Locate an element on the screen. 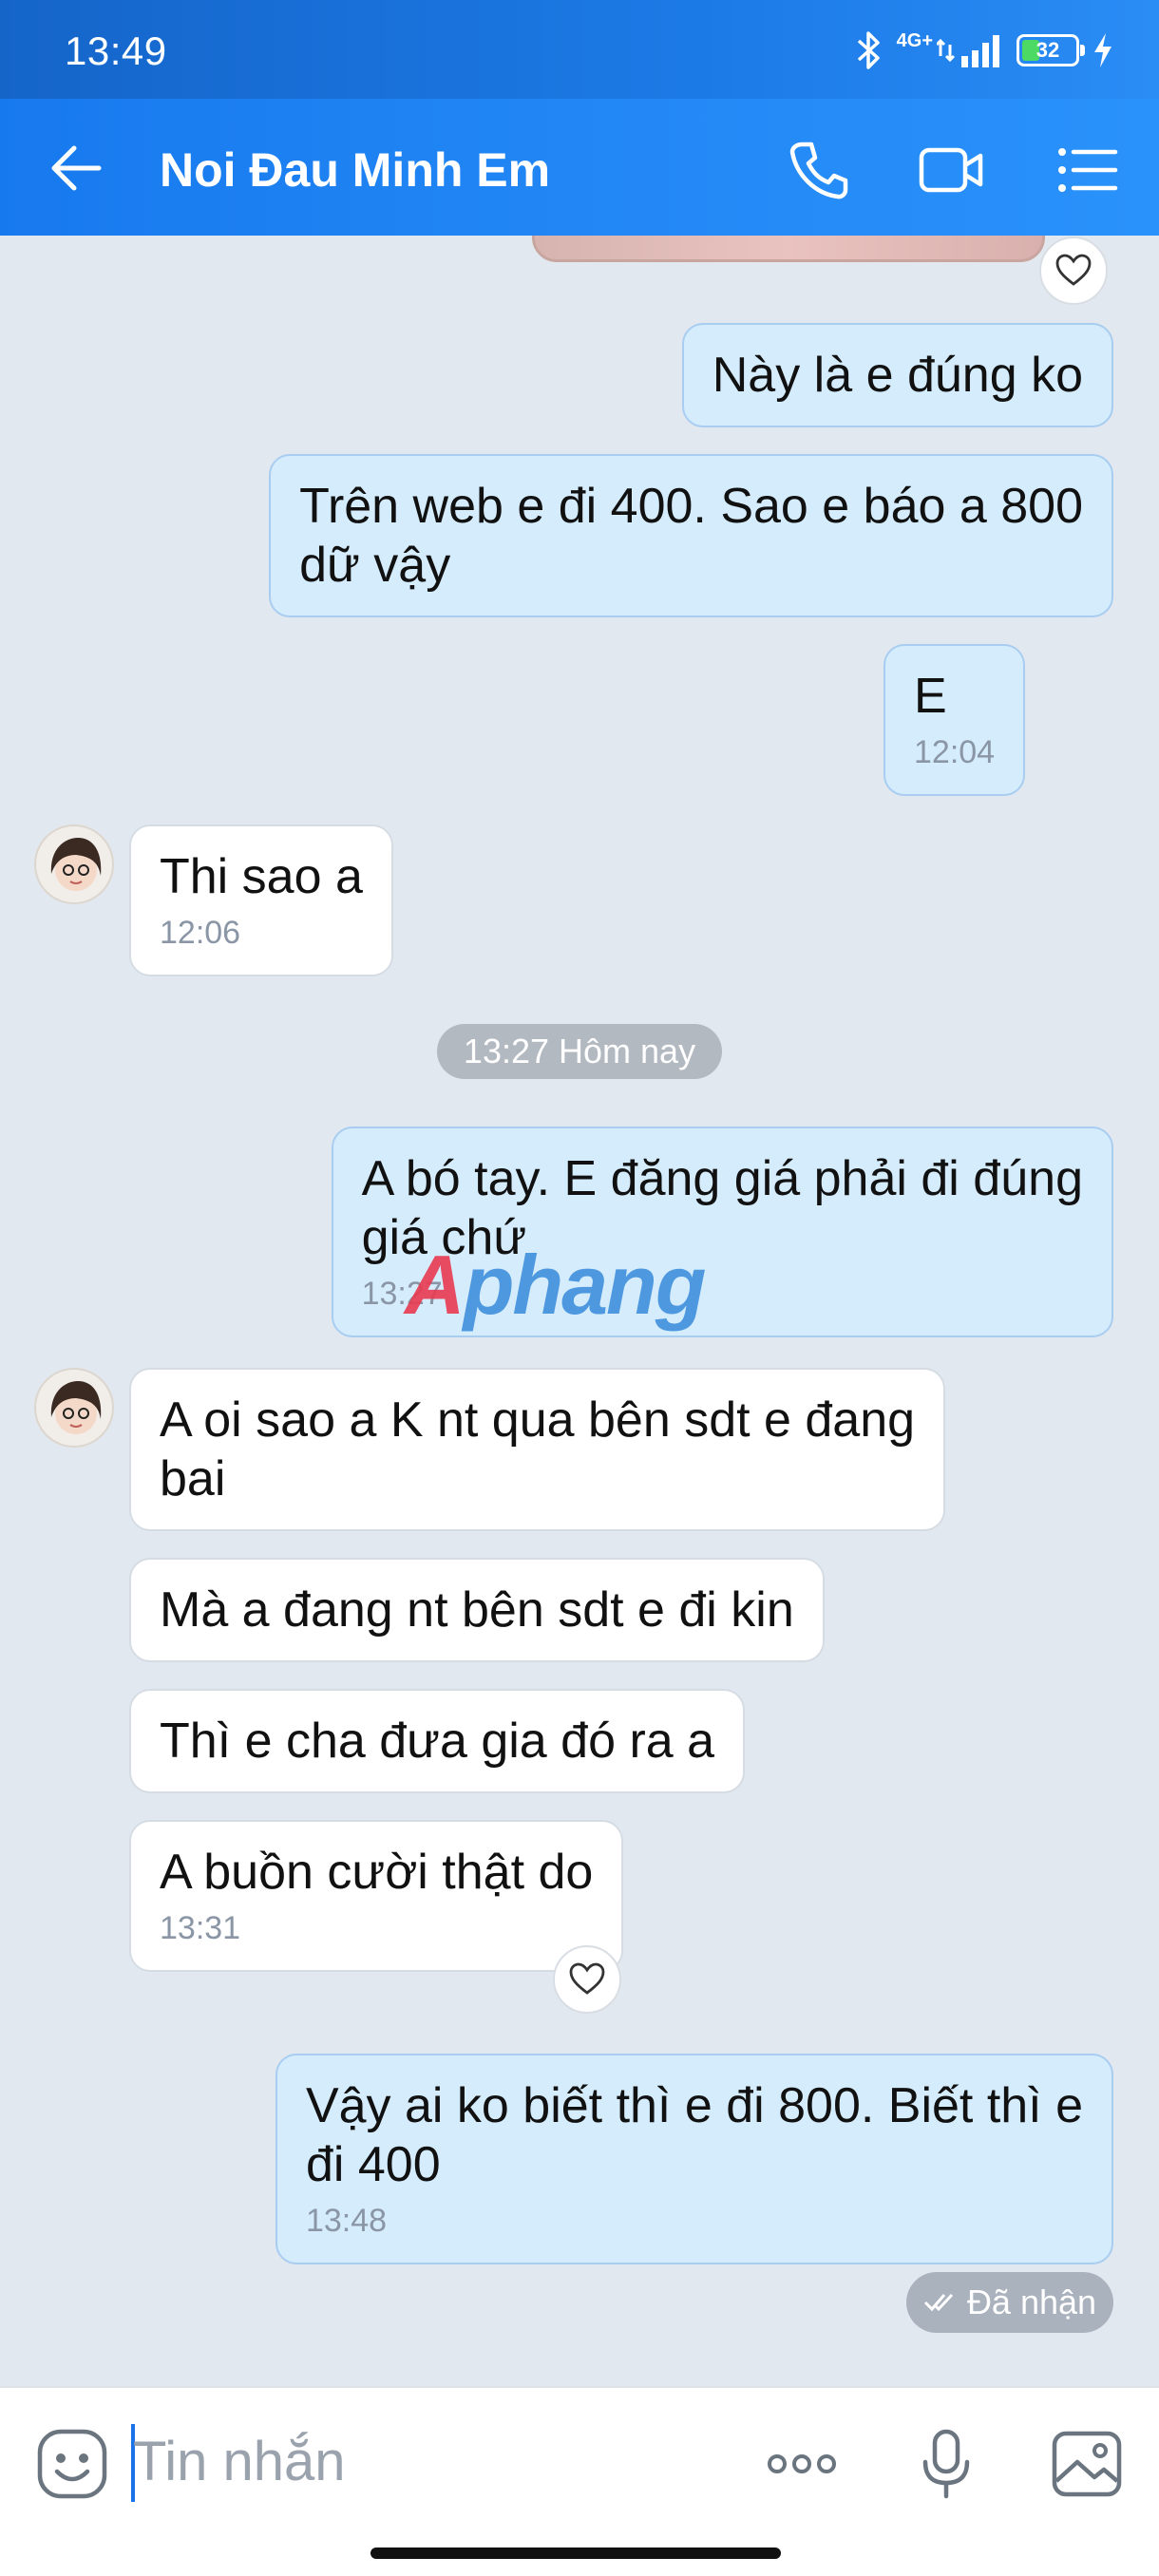 This screenshot has height=2576, width=1159. status-bar: 13:49 4G+ 32 is located at coordinates (579, 49).